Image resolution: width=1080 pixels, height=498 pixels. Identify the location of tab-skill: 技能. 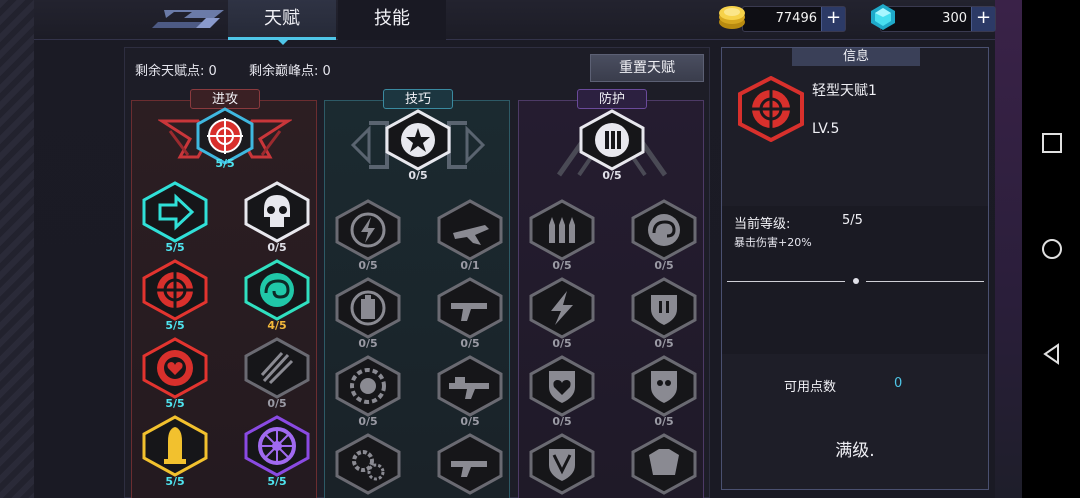
(392, 20).